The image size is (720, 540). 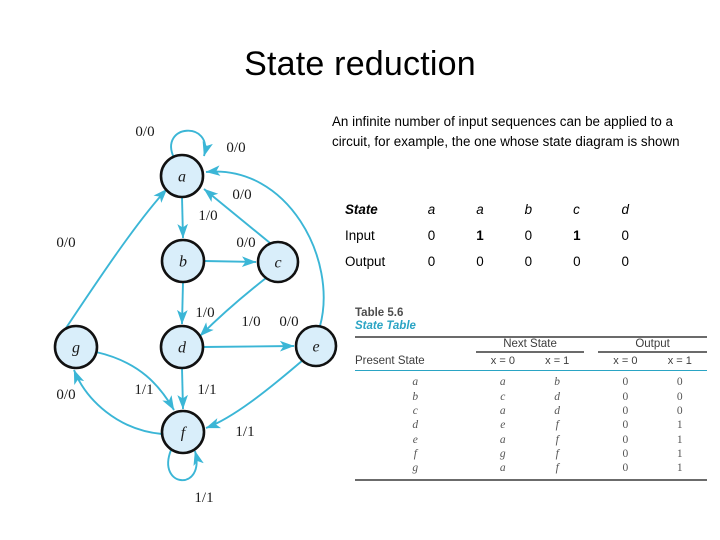 I want to click on present-state-header: Present State, so click(x=390, y=360).